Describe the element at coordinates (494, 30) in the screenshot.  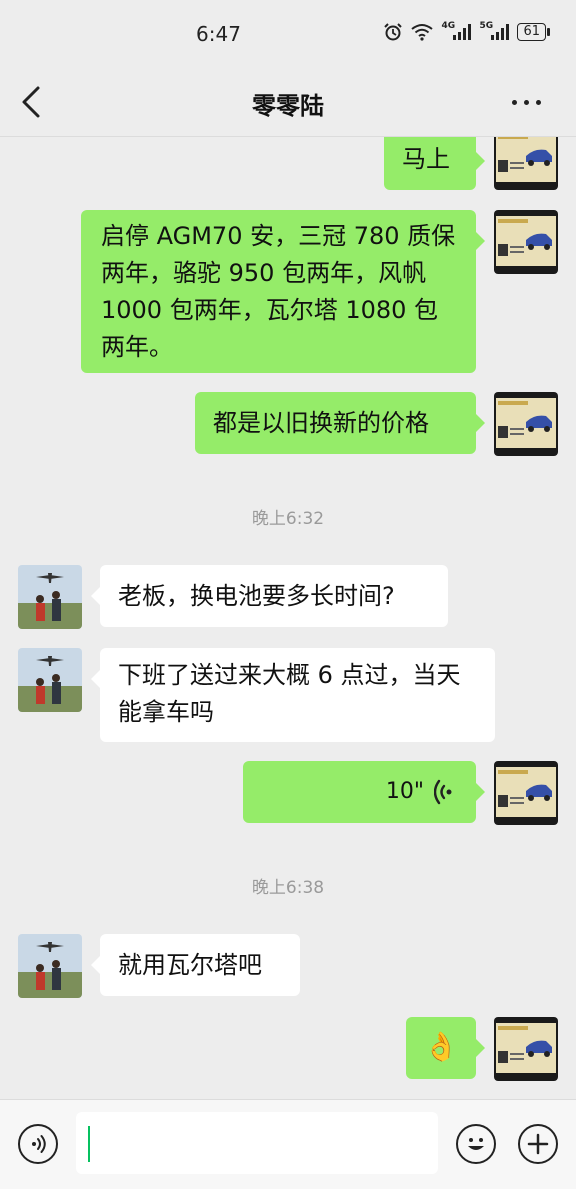
I see `signal-icon-2: 5G` at that location.